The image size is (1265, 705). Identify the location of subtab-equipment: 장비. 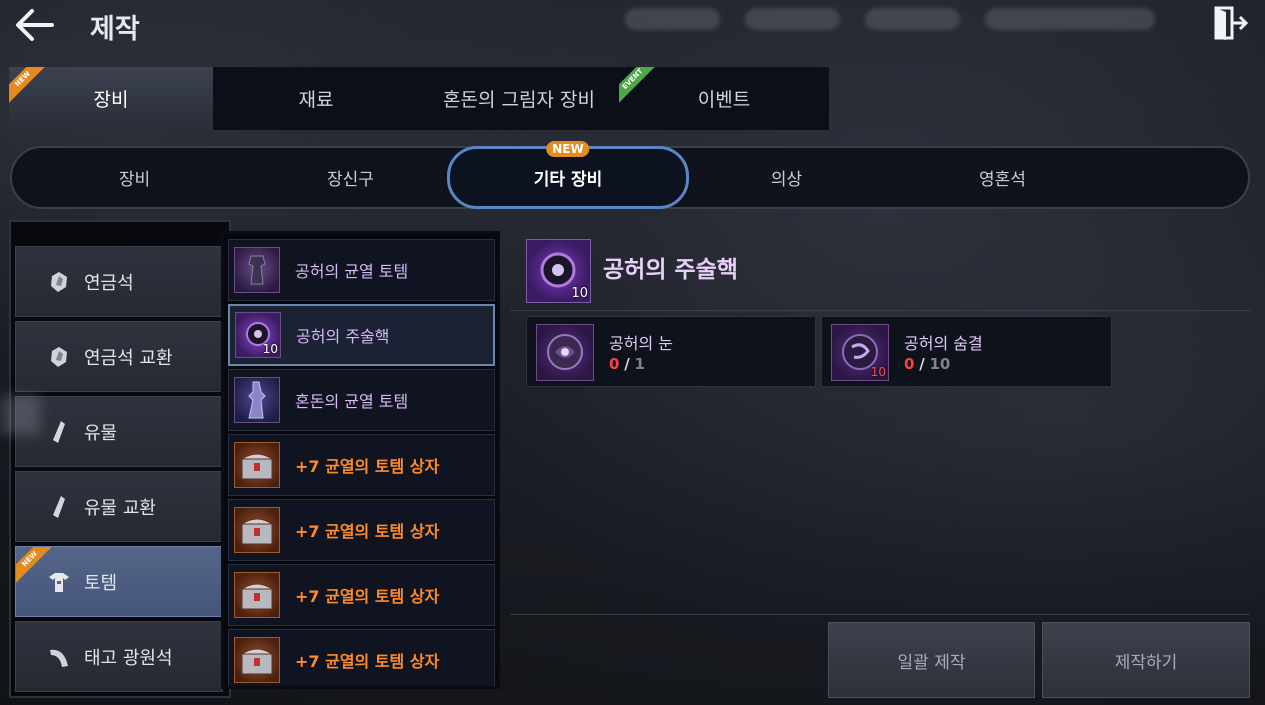
(134, 177).